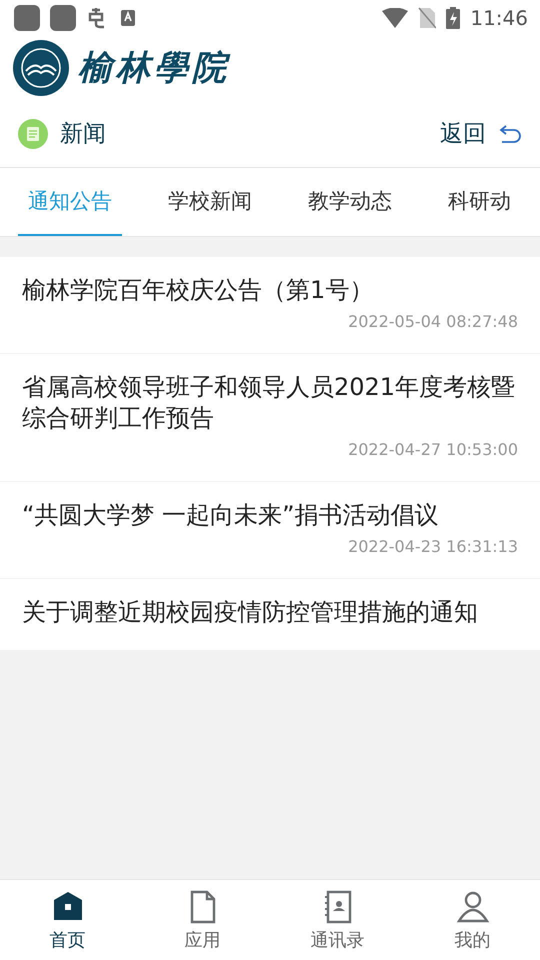  I want to click on no-sim-icon, so click(427, 18).